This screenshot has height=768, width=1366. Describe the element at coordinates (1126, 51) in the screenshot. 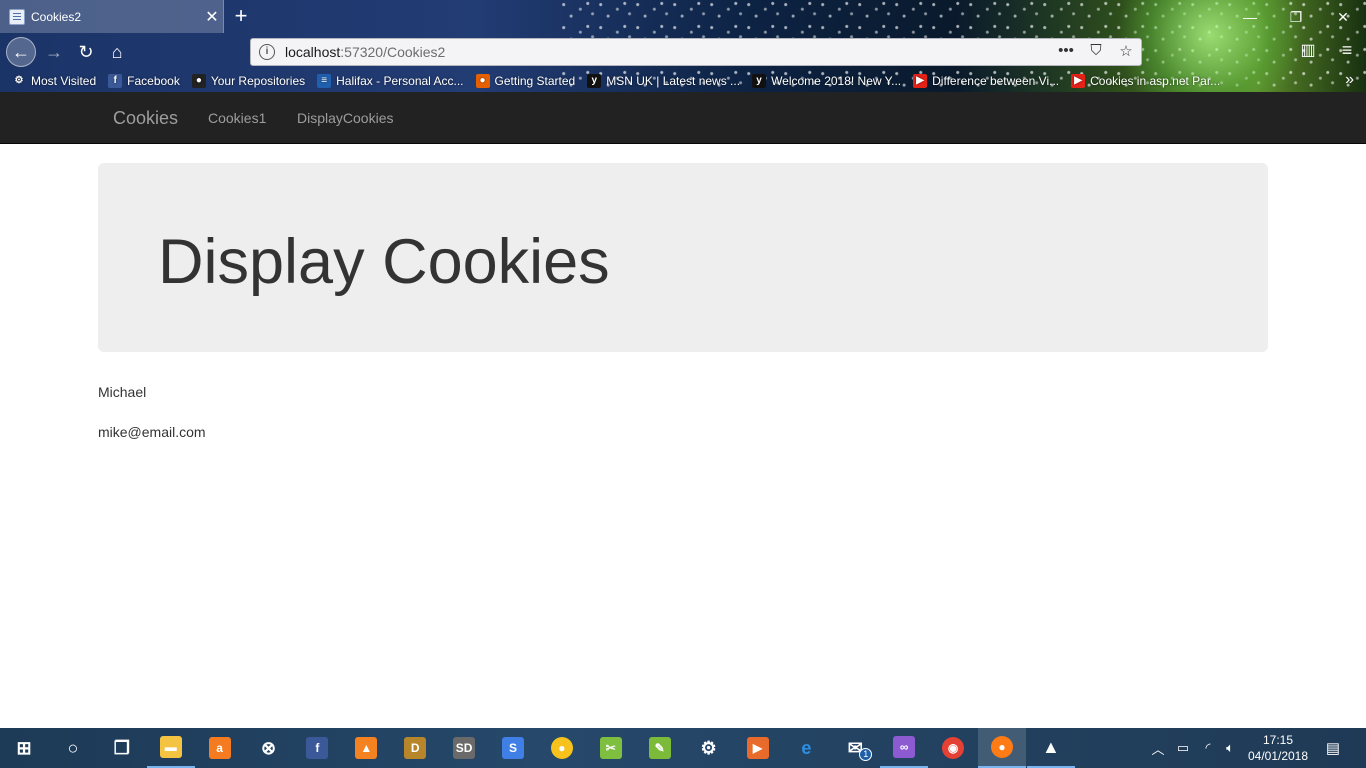

I see `bookmark-star-icon: ☆` at that location.